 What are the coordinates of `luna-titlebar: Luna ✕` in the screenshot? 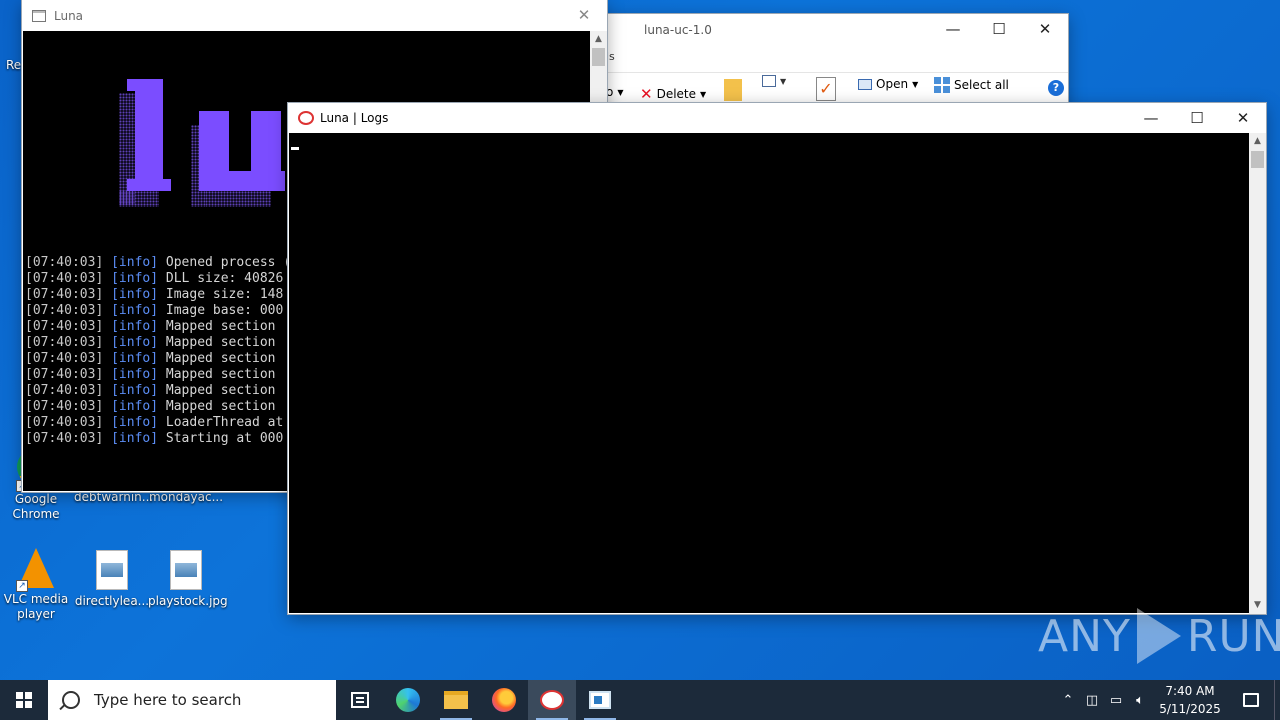 It's located at (314, 15).